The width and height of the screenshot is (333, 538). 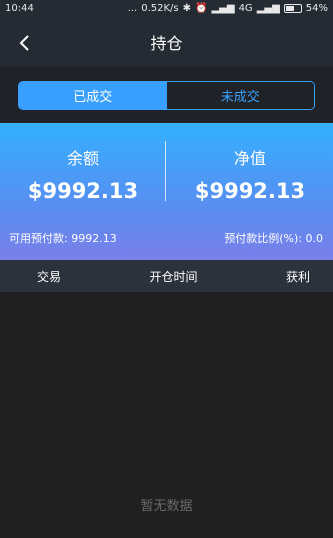 I want to click on available-margin: 可用预付款: 9992.13, so click(x=63, y=238).